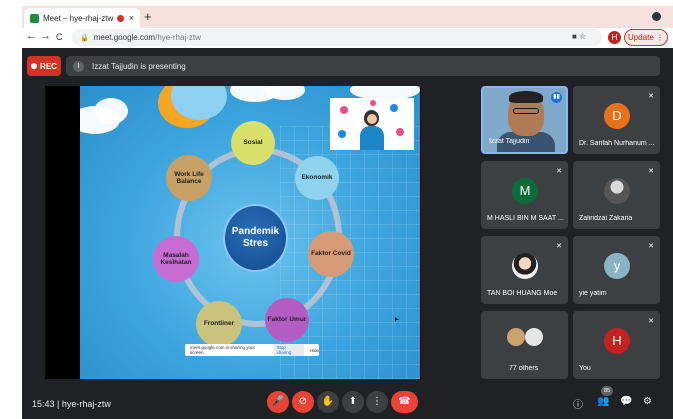 The width and height of the screenshot is (673, 419). I want to click on participant-tile: ✕ y yie yatim, so click(616, 270).